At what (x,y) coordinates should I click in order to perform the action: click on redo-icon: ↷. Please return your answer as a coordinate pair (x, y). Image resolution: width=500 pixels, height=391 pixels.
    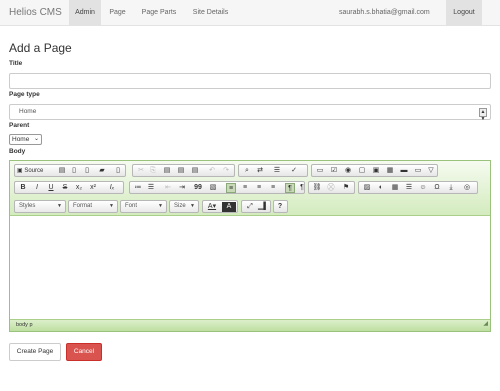
    Looking at the image, I should click on (226, 171).